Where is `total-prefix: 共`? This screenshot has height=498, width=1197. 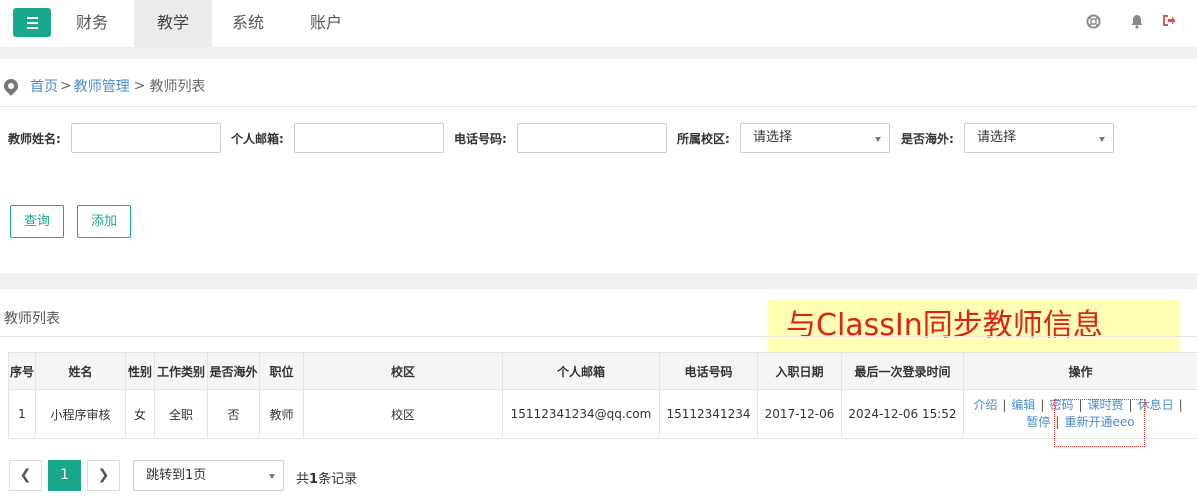 total-prefix: 共 is located at coordinates (303, 479).